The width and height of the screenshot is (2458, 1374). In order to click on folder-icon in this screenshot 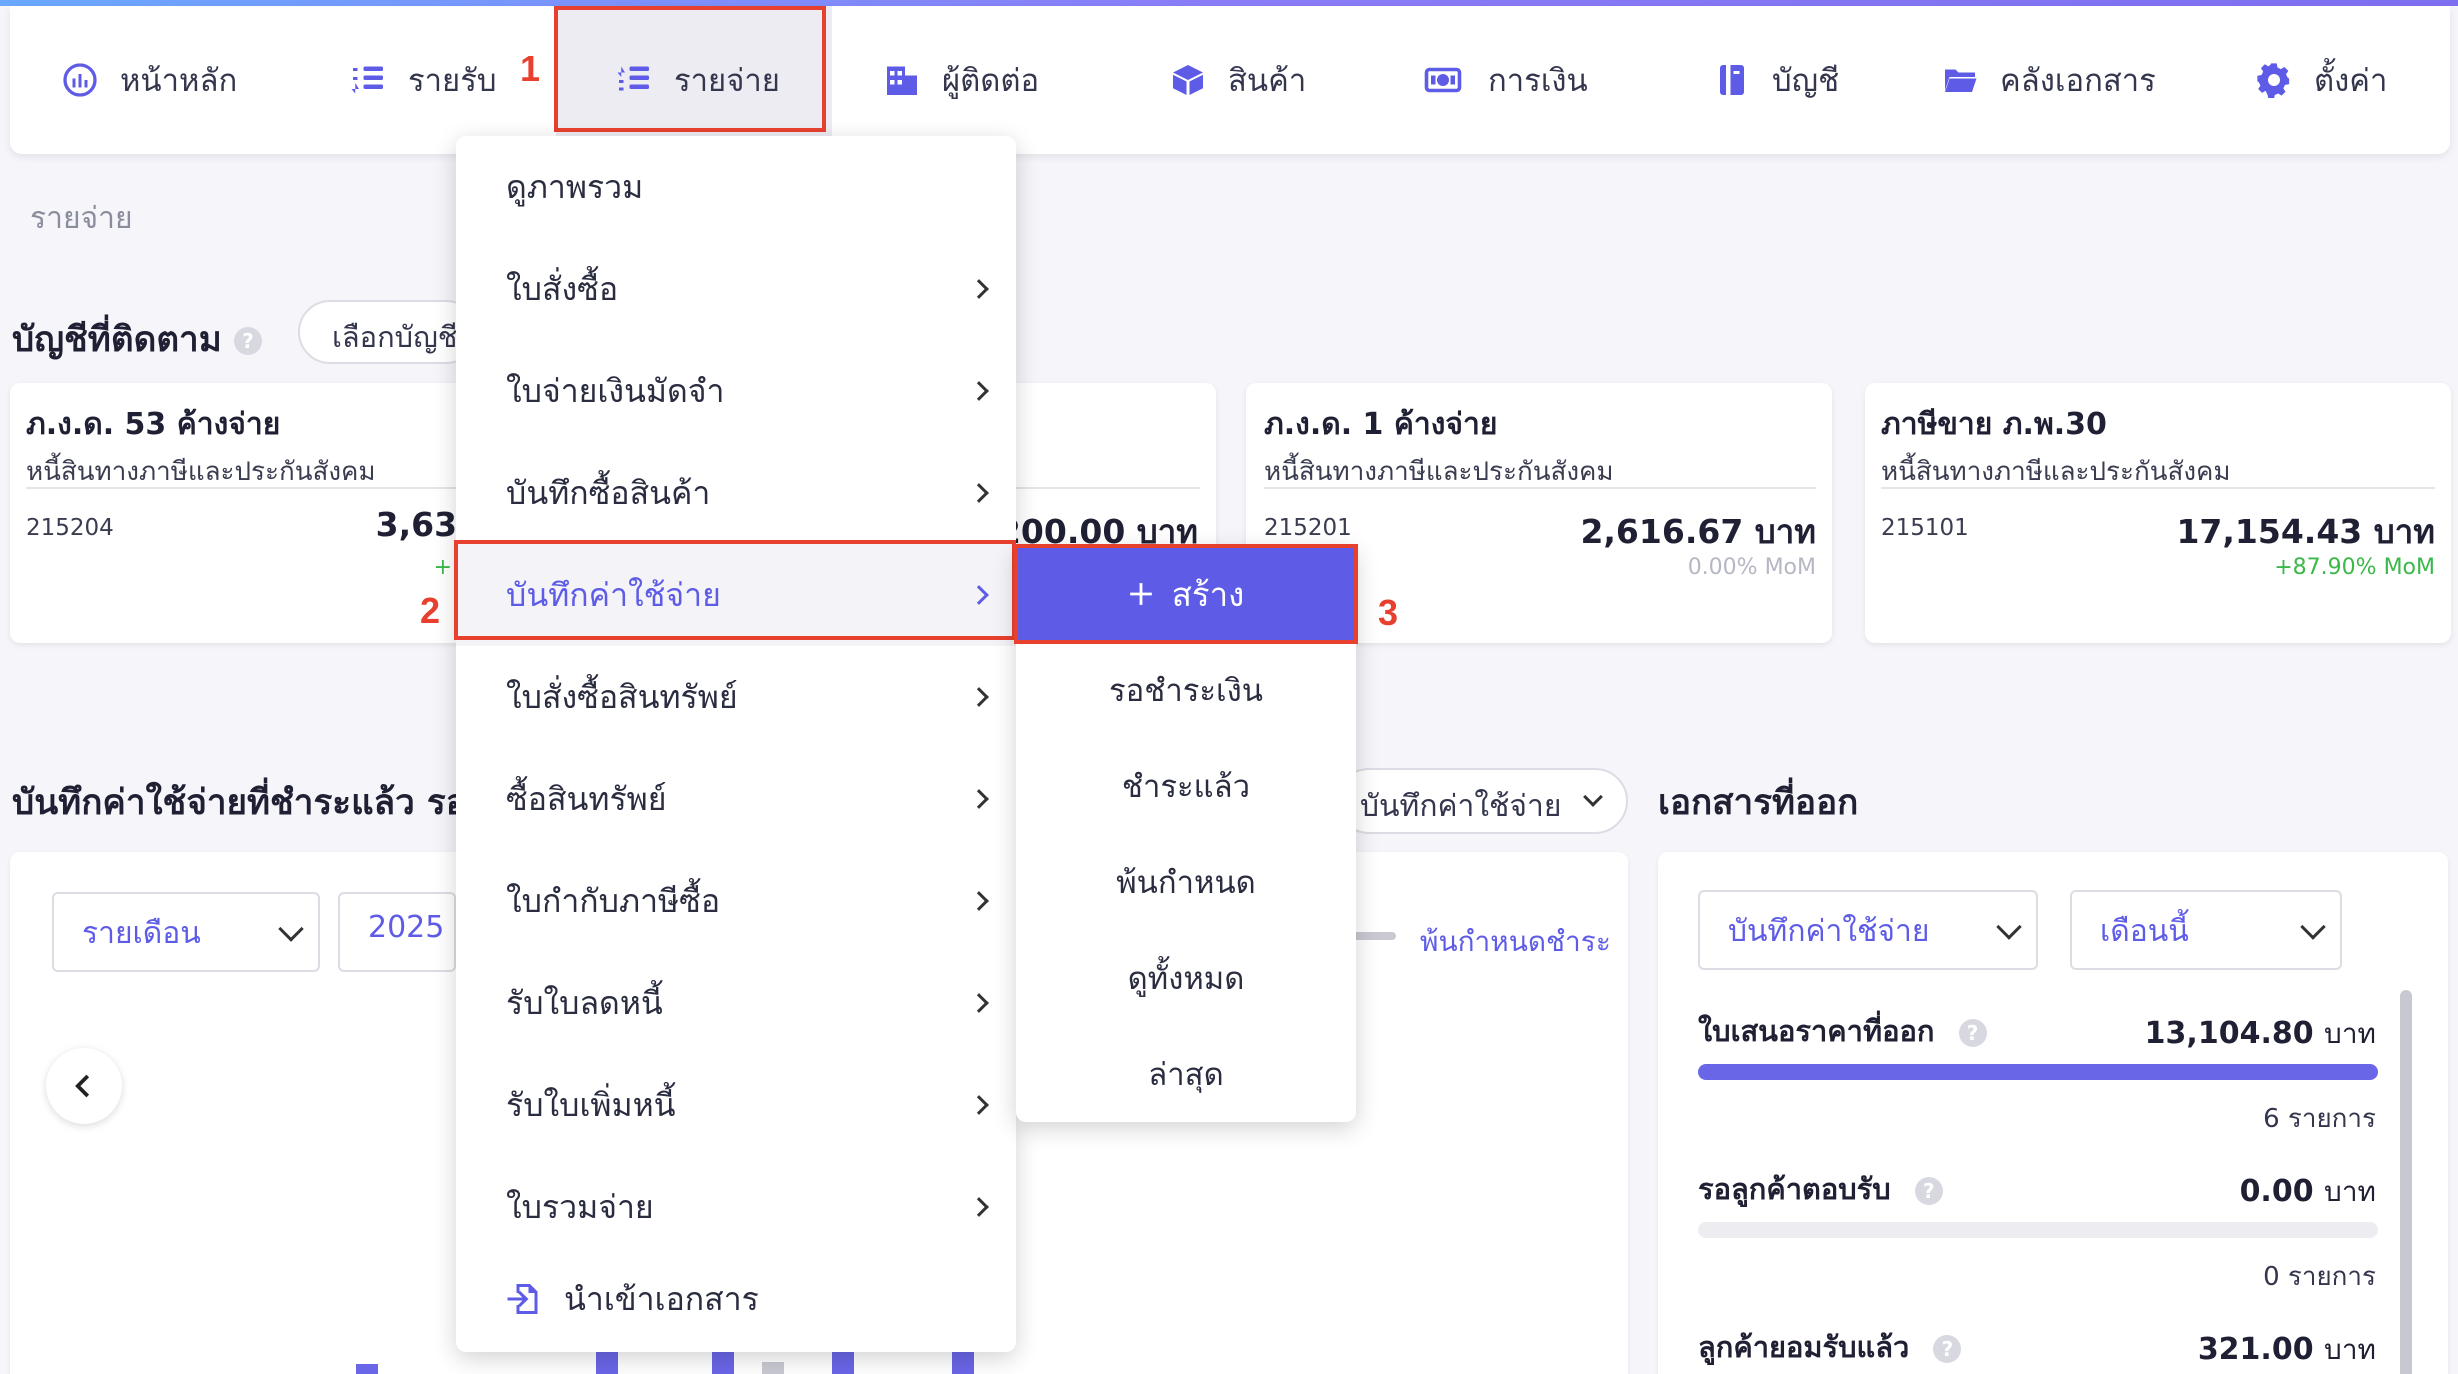, I will do `click(1961, 80)`.